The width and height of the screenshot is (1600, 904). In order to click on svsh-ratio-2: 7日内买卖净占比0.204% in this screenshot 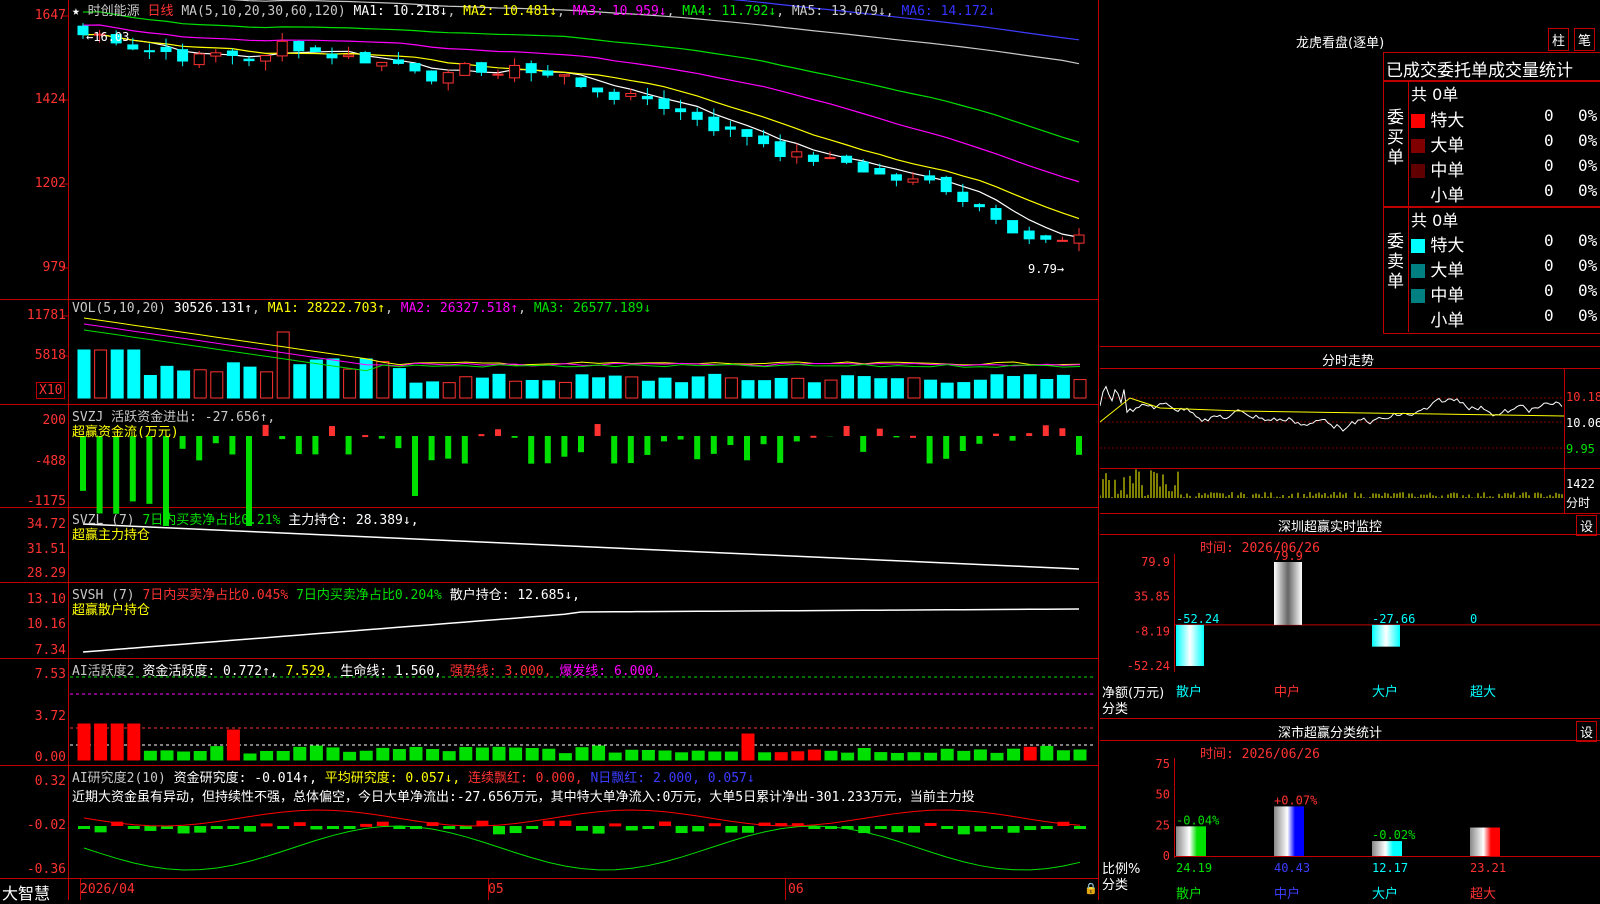, I will do `click(369, 595)`.